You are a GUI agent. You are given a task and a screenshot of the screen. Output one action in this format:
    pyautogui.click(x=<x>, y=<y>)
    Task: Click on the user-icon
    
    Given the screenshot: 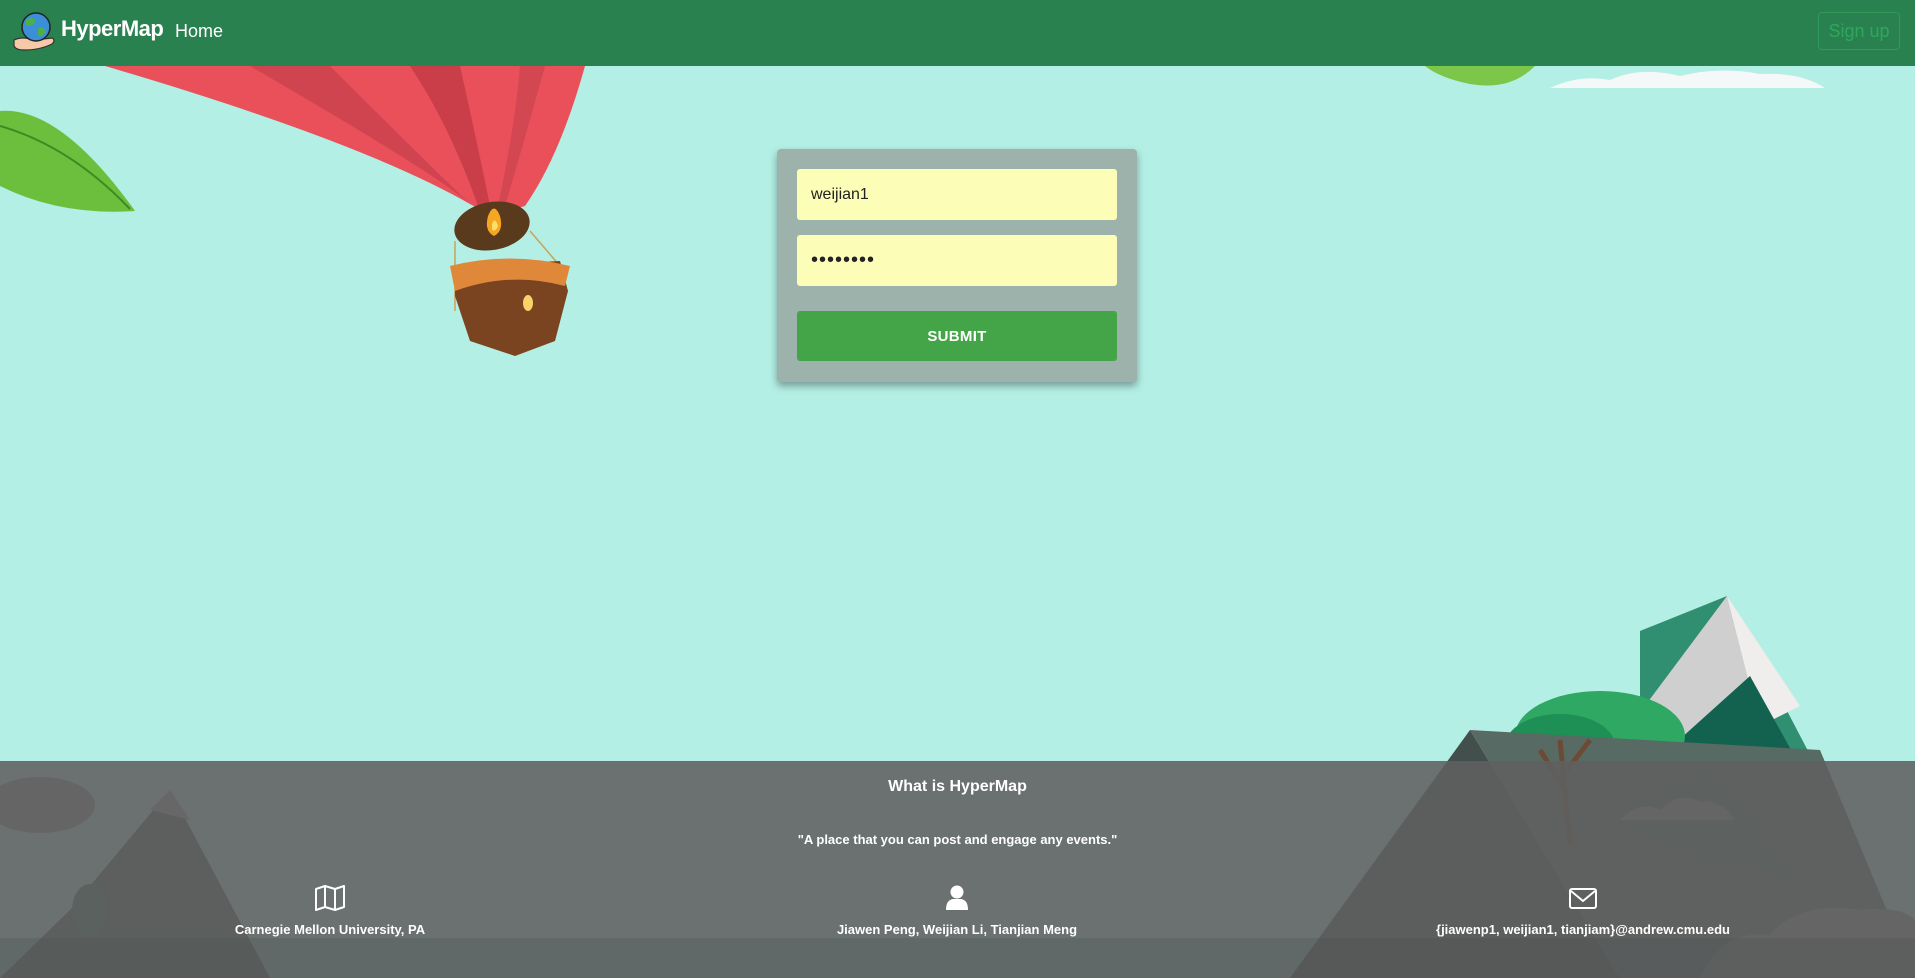 What is the action you would take?
    pyautogui.click(x=957, y=897)
    